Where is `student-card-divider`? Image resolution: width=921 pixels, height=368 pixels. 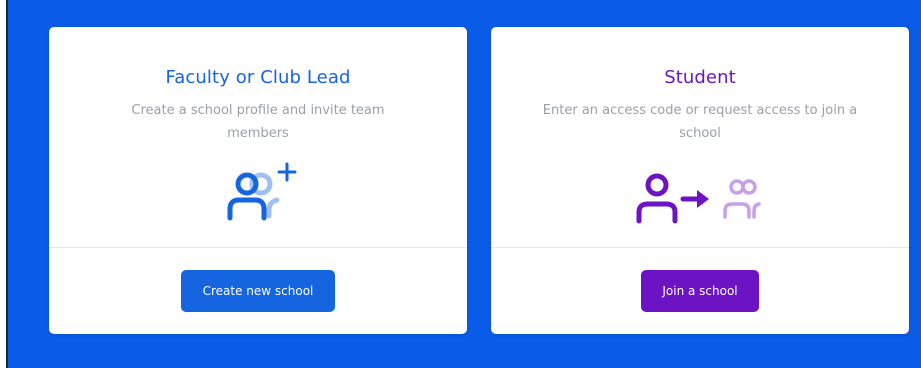
student-card-divider is located at coordinates (700, 247).